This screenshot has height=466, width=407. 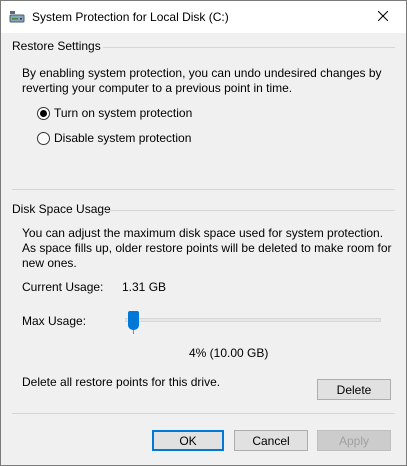 What do you see at coordinates (203, 413) in the screenshot?
I see `footer-divider` at bounding box center [203, 413].